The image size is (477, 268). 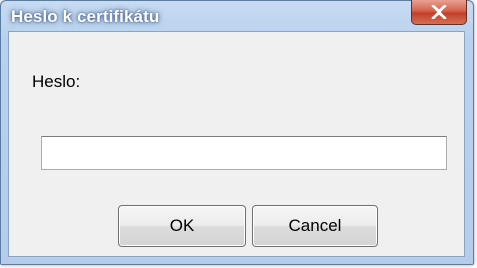 I want to click on ok-button: OK, so click(x=182, y=226).